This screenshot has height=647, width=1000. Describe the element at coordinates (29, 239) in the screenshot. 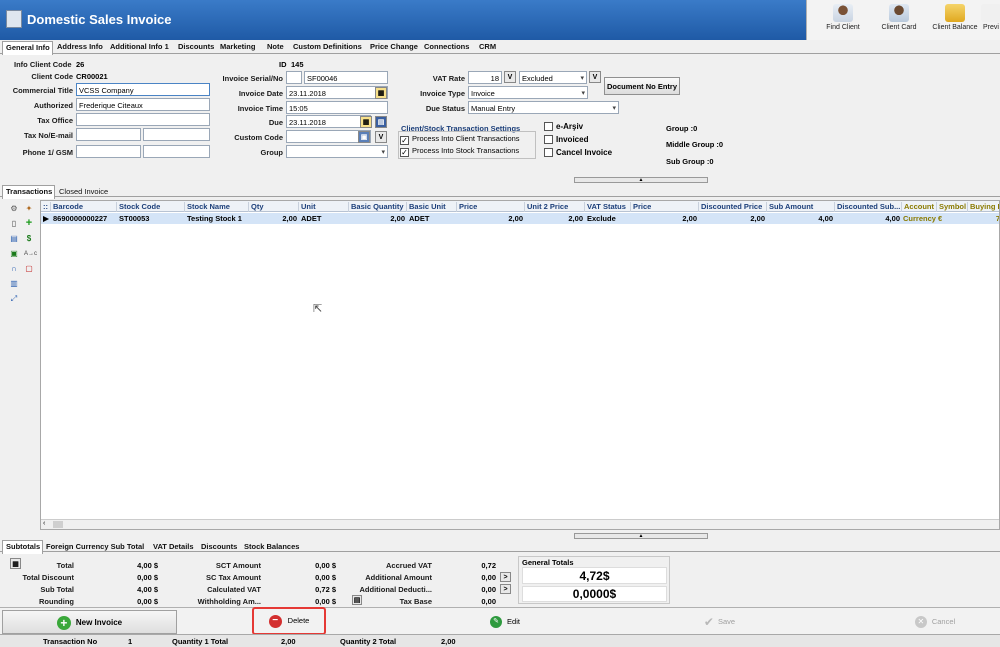

I see `currency-icon: $` at that location.